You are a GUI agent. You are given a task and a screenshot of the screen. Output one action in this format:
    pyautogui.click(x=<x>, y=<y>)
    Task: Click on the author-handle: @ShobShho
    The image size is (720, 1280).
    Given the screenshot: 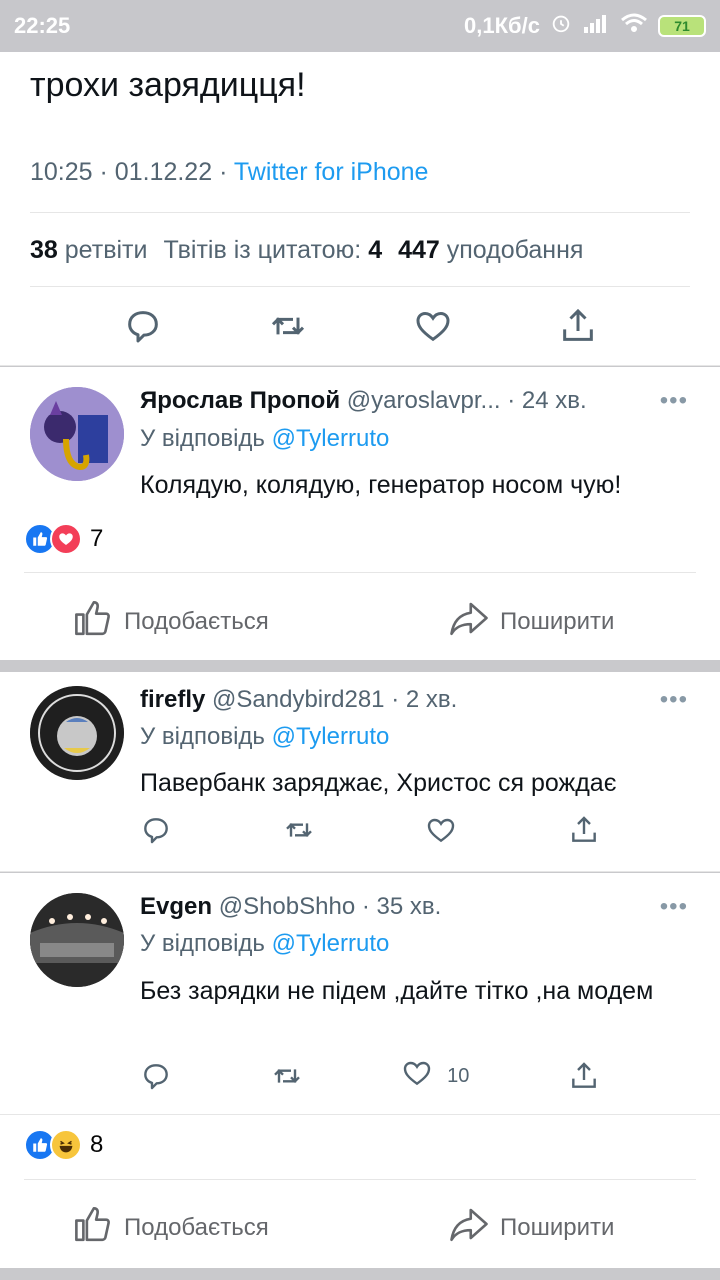 What is the action you would take?
    pyautogui.click(x=287, y=906)
    